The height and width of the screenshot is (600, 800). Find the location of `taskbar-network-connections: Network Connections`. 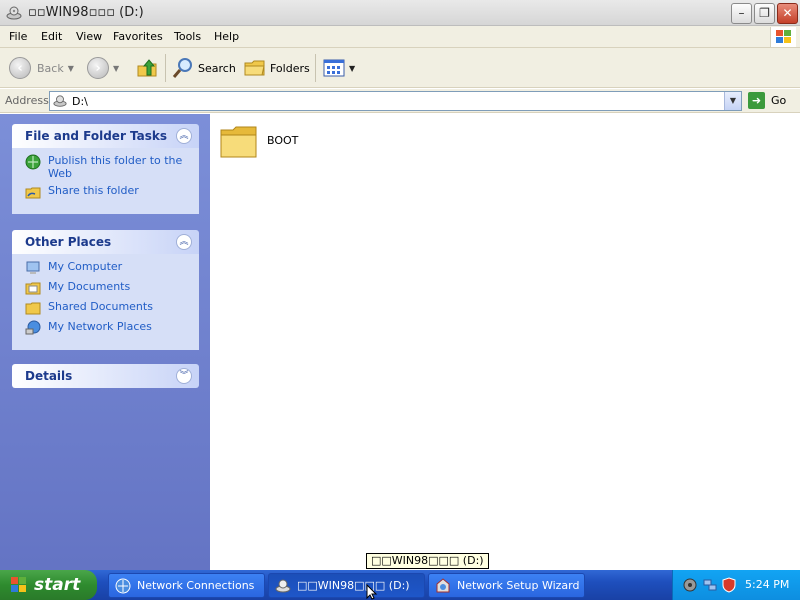

taskbar-network-connections: Network Connections is located at coordinates (186, 585).